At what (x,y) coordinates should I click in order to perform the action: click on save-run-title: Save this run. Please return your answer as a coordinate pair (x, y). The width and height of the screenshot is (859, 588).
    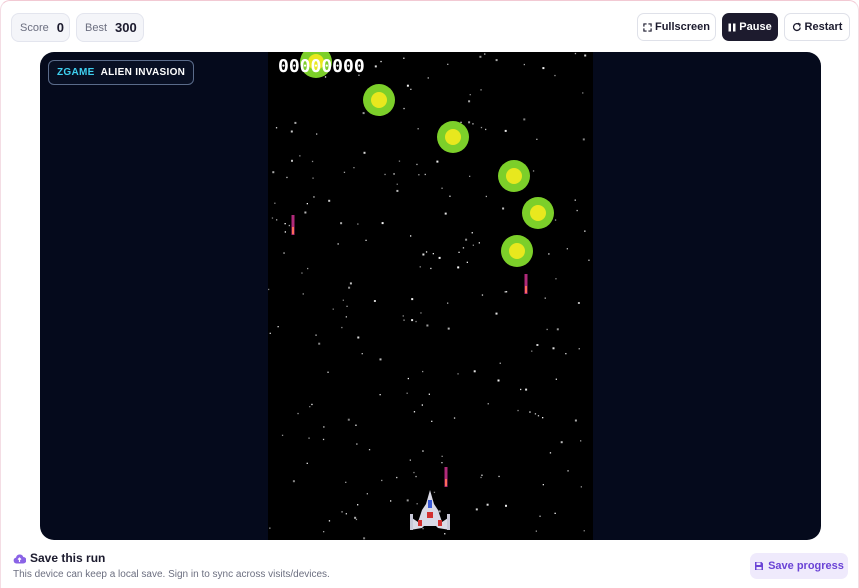
    Looking at the image, I should click on (68, 558).